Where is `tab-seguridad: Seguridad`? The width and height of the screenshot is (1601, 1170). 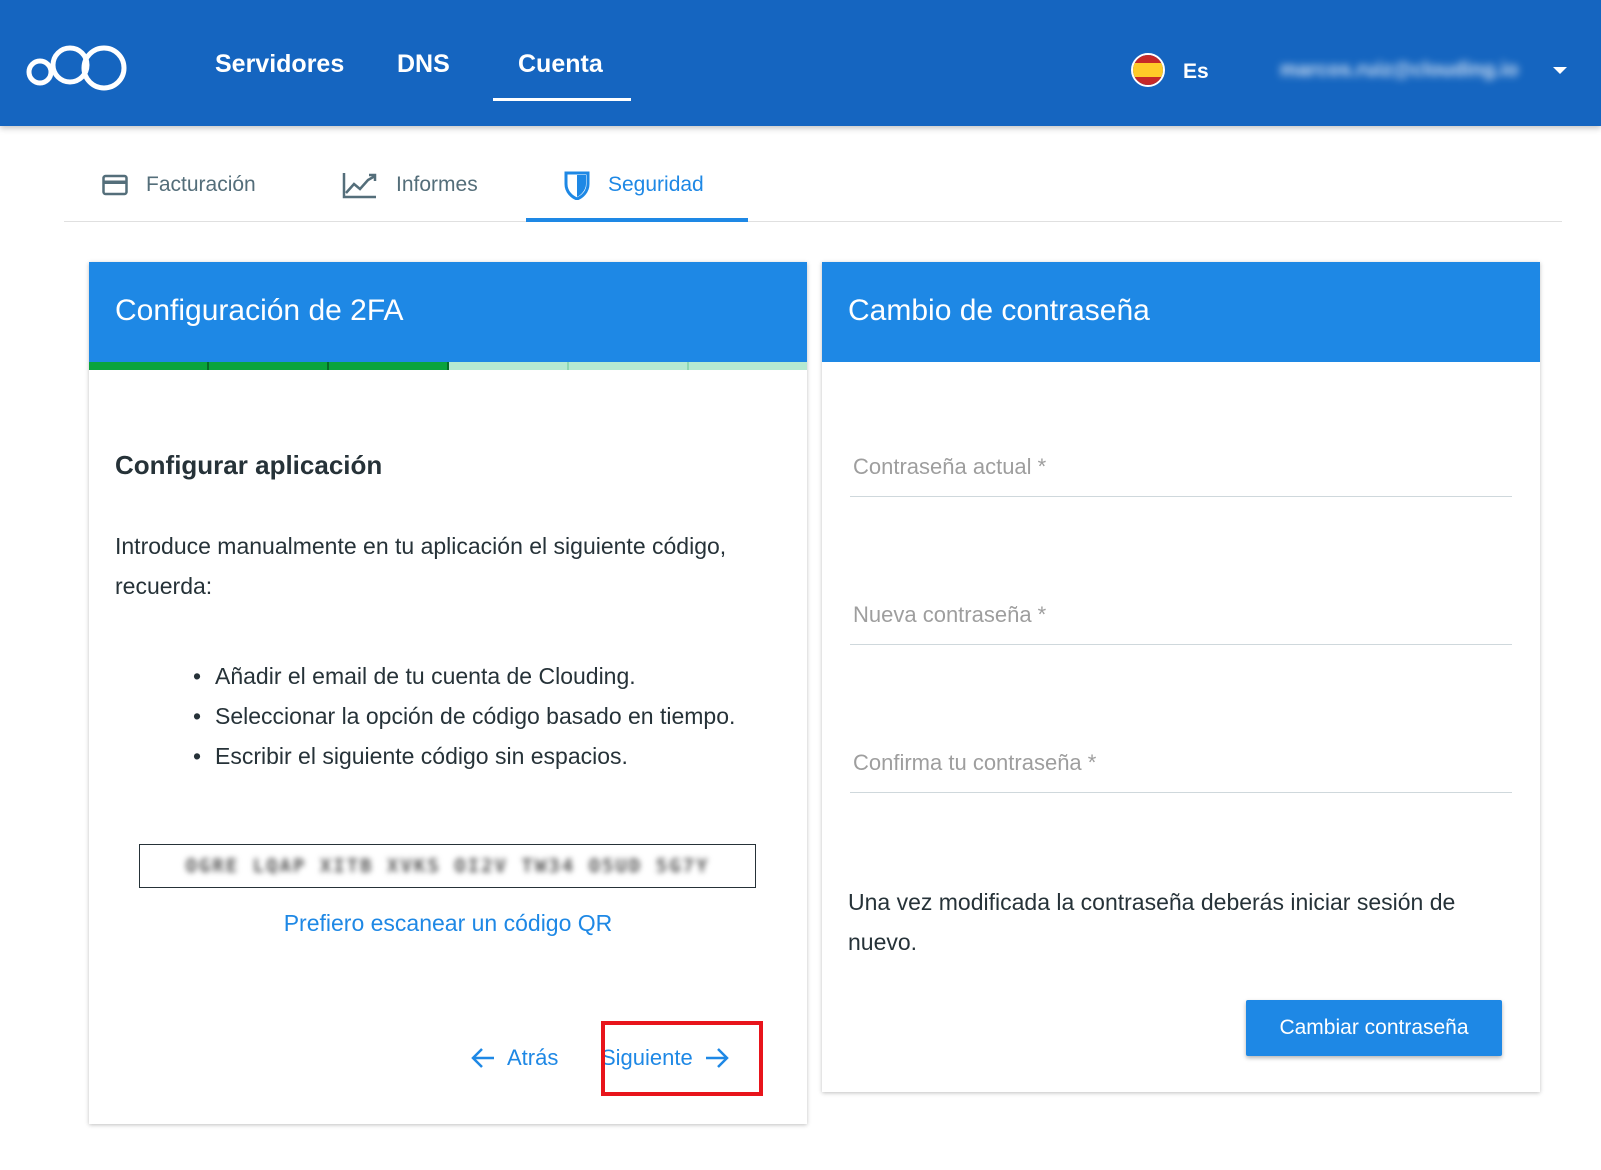
tab-seguridad: Seguridad is located at coordinates (634, 185).